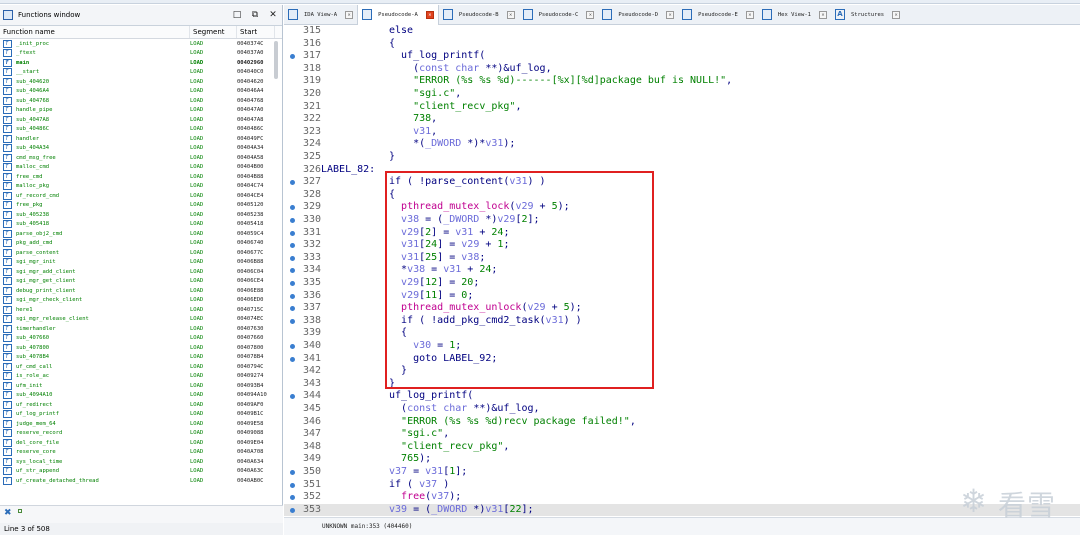 This screenshot has height=535, width=1080. What do you see at coordinates (141, 111) in the screenshot?
I see `function-row: handle_pipe LOAD 004047A0` at bounding box center [141, 111].